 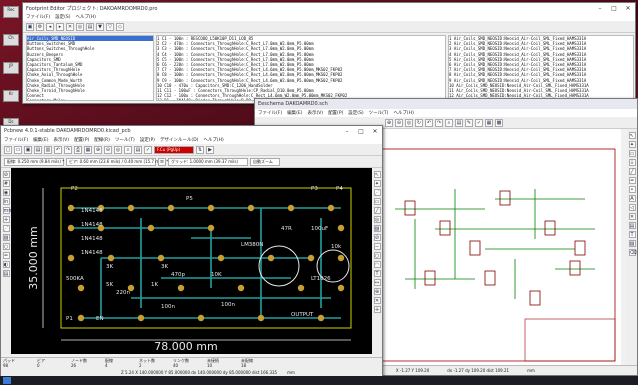 I want to click on highlight-icon: ✦, so click(x=632, y=144).